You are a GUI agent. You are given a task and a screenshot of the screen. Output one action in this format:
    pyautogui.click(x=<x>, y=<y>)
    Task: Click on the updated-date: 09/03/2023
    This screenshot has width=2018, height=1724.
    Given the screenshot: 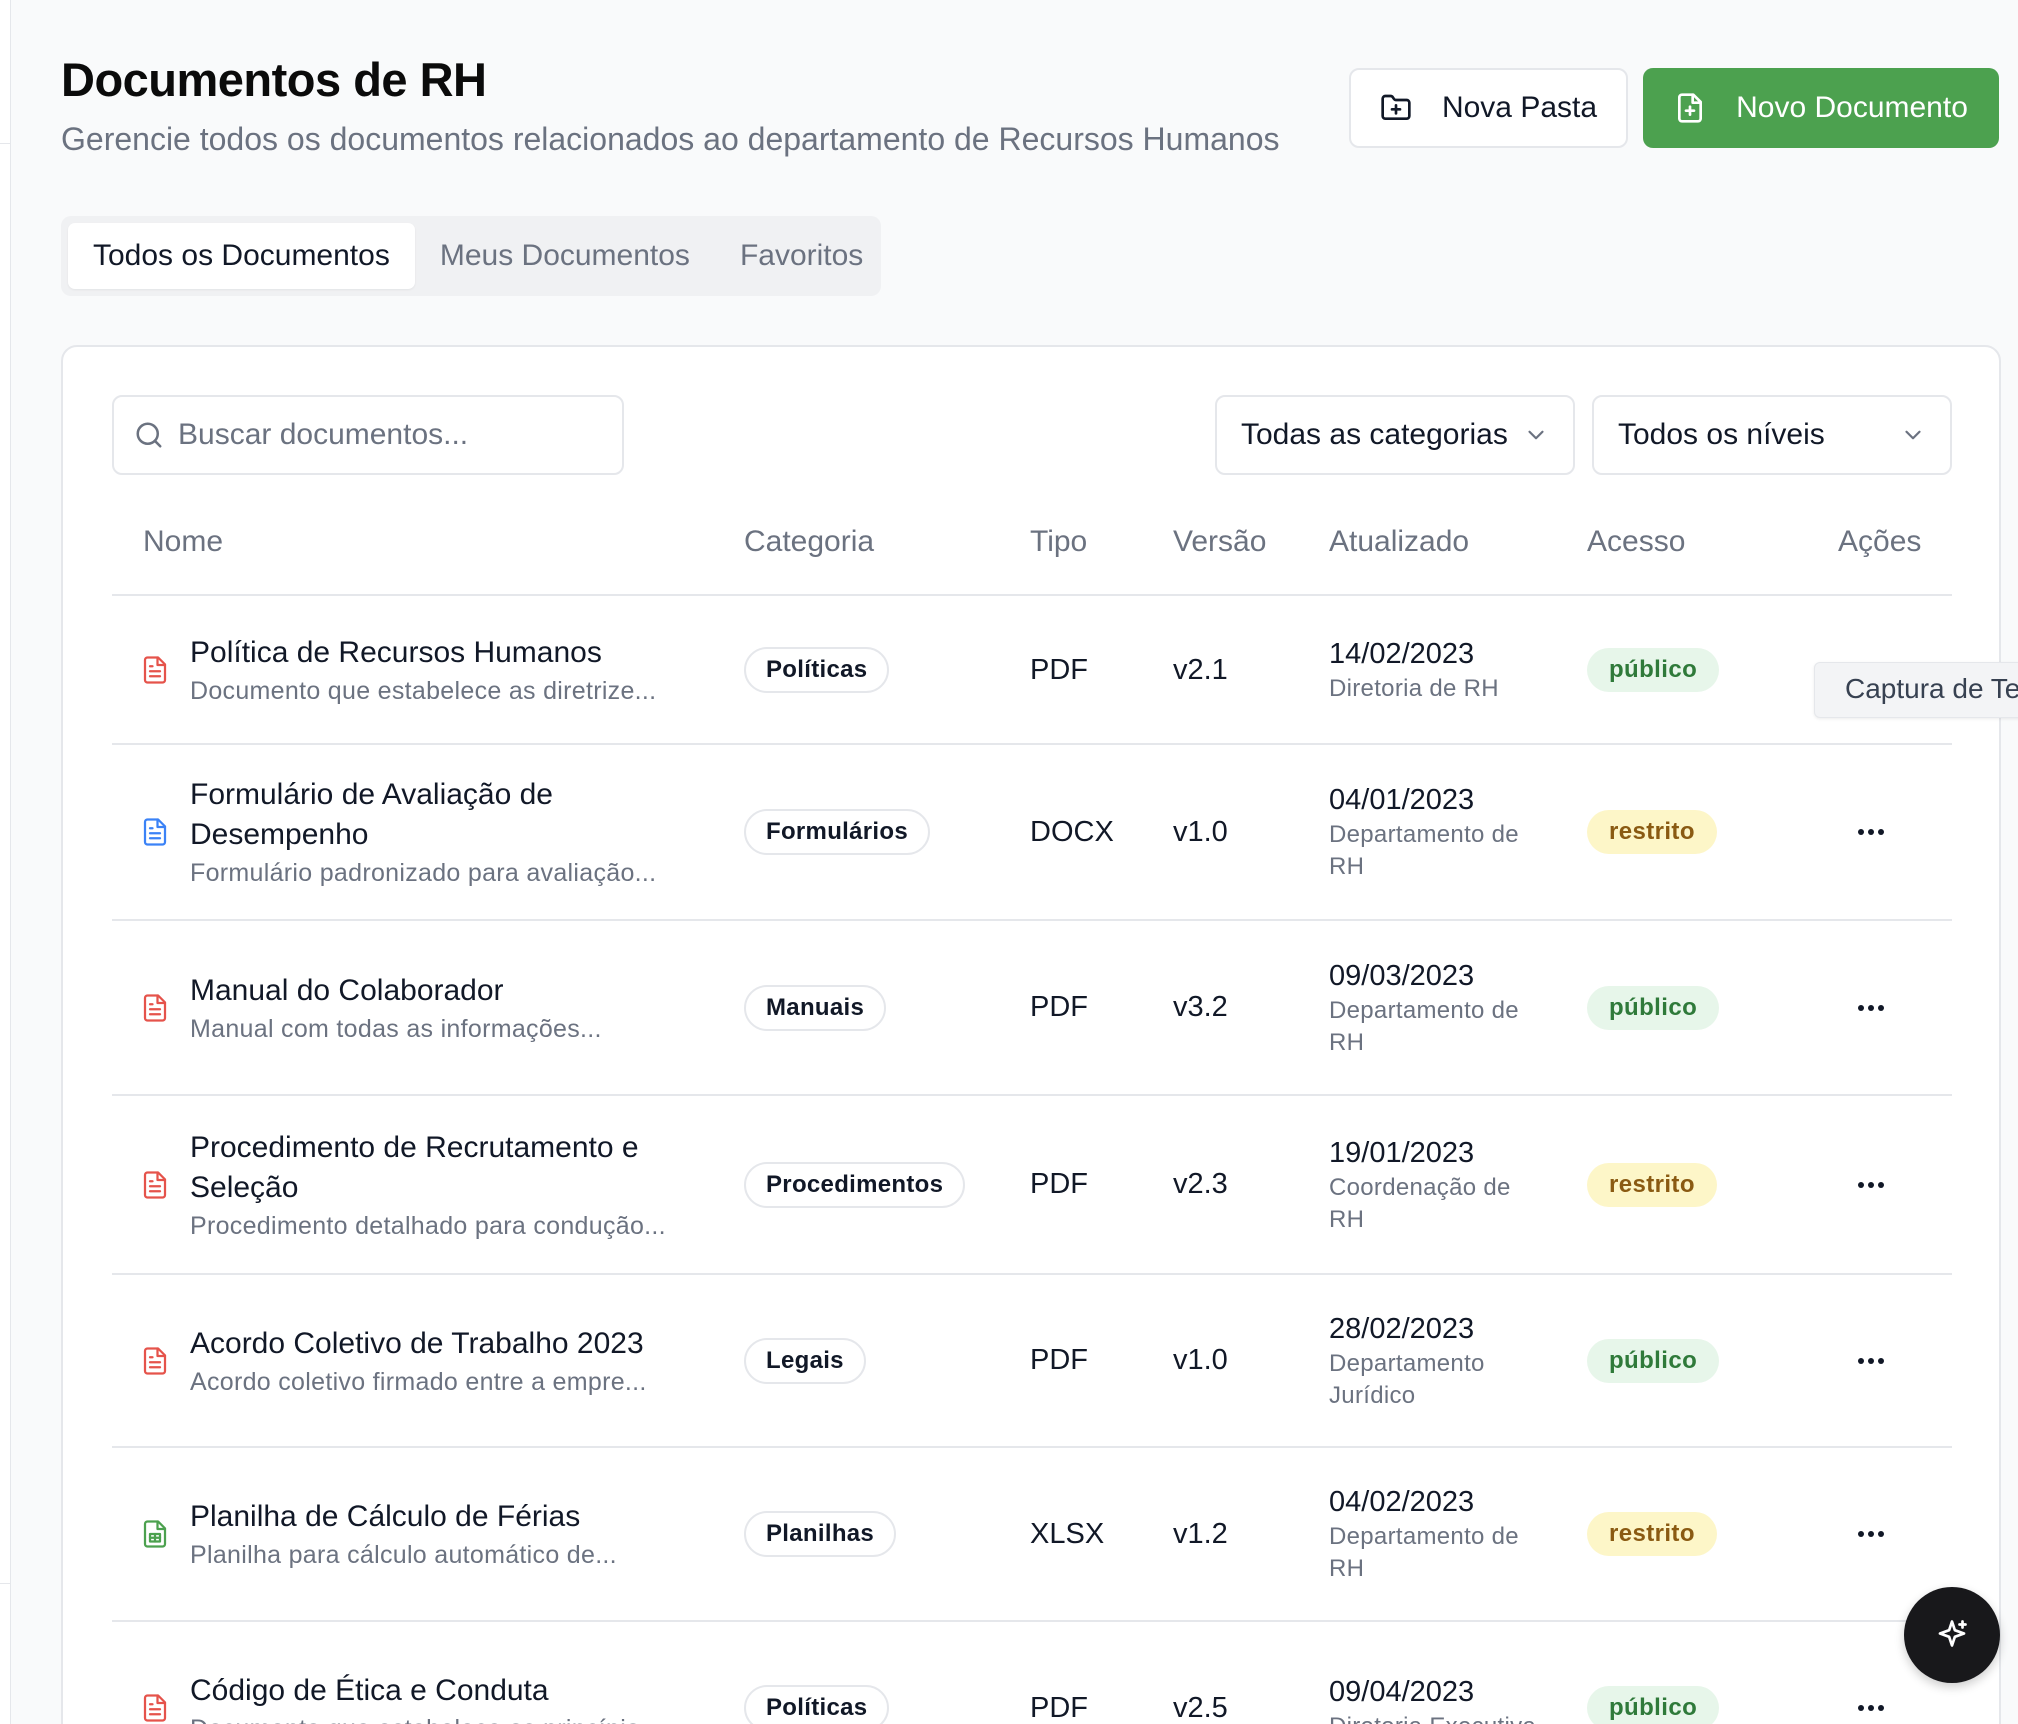 What is the action you would take?
    pyautogui.click(x=1402, y=975)
    